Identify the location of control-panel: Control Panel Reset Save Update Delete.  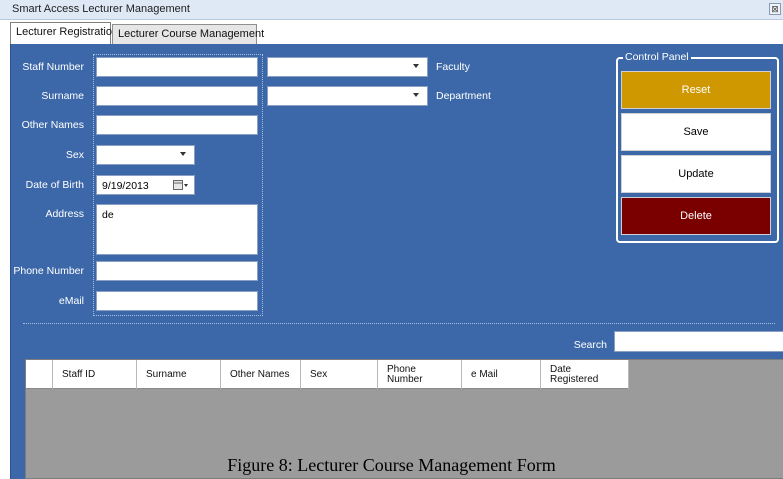
(697, 147).